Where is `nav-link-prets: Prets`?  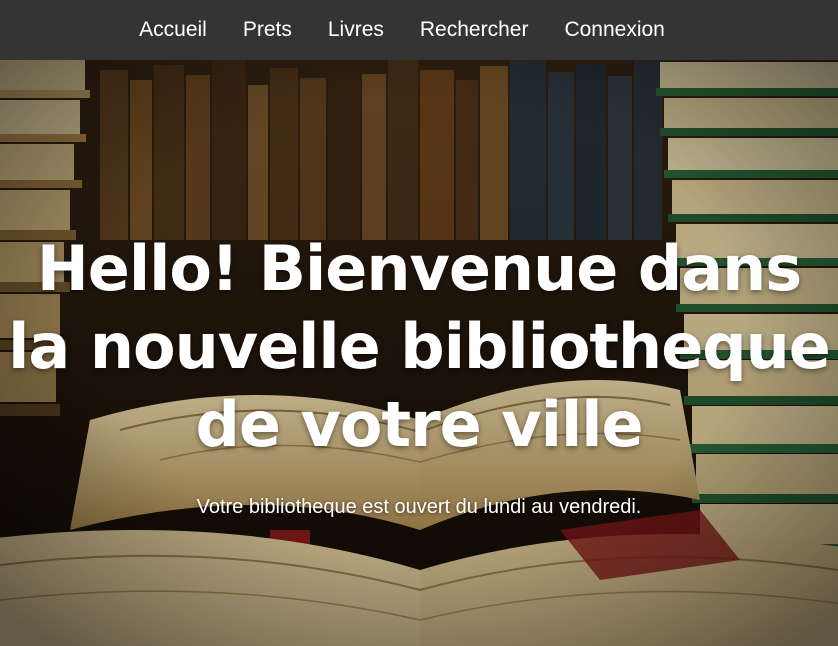 nav-link-prets: Prets is located at coordinates (267, 30).